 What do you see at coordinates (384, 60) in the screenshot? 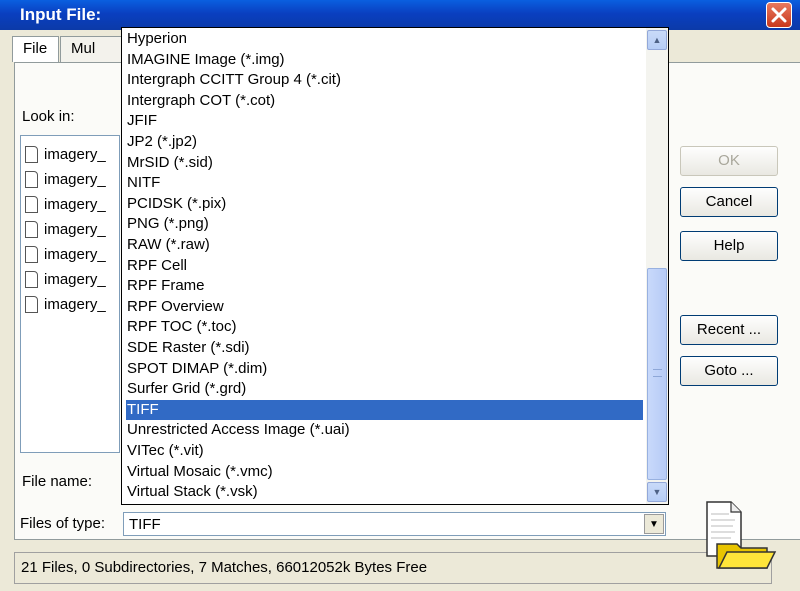
I see `dropdown-option: IMAGINE Image (*.img)` at bounding box center [384, 60].